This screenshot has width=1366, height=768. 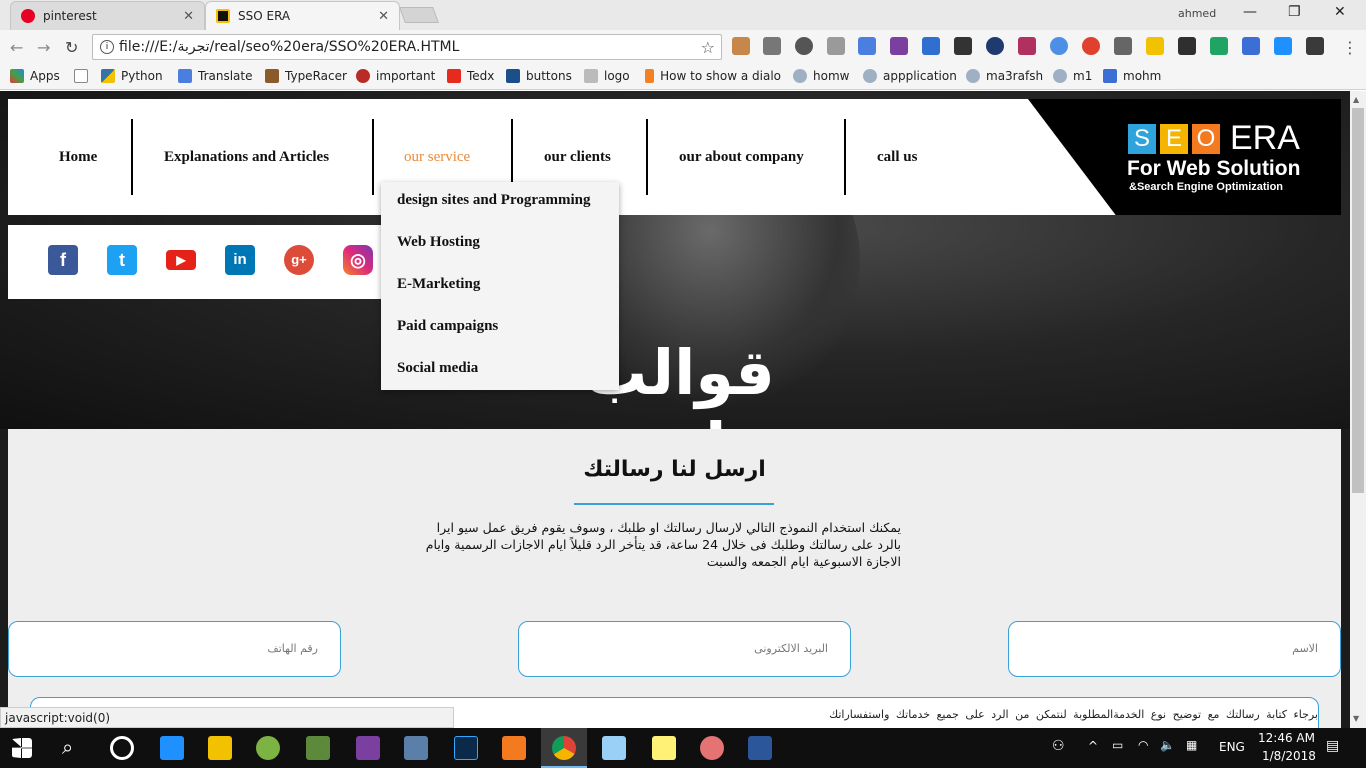 What do you see at coordinates (664, 748) in the screenshot?
I see `sticky-notes-icon` at bounding box center [664, 748].